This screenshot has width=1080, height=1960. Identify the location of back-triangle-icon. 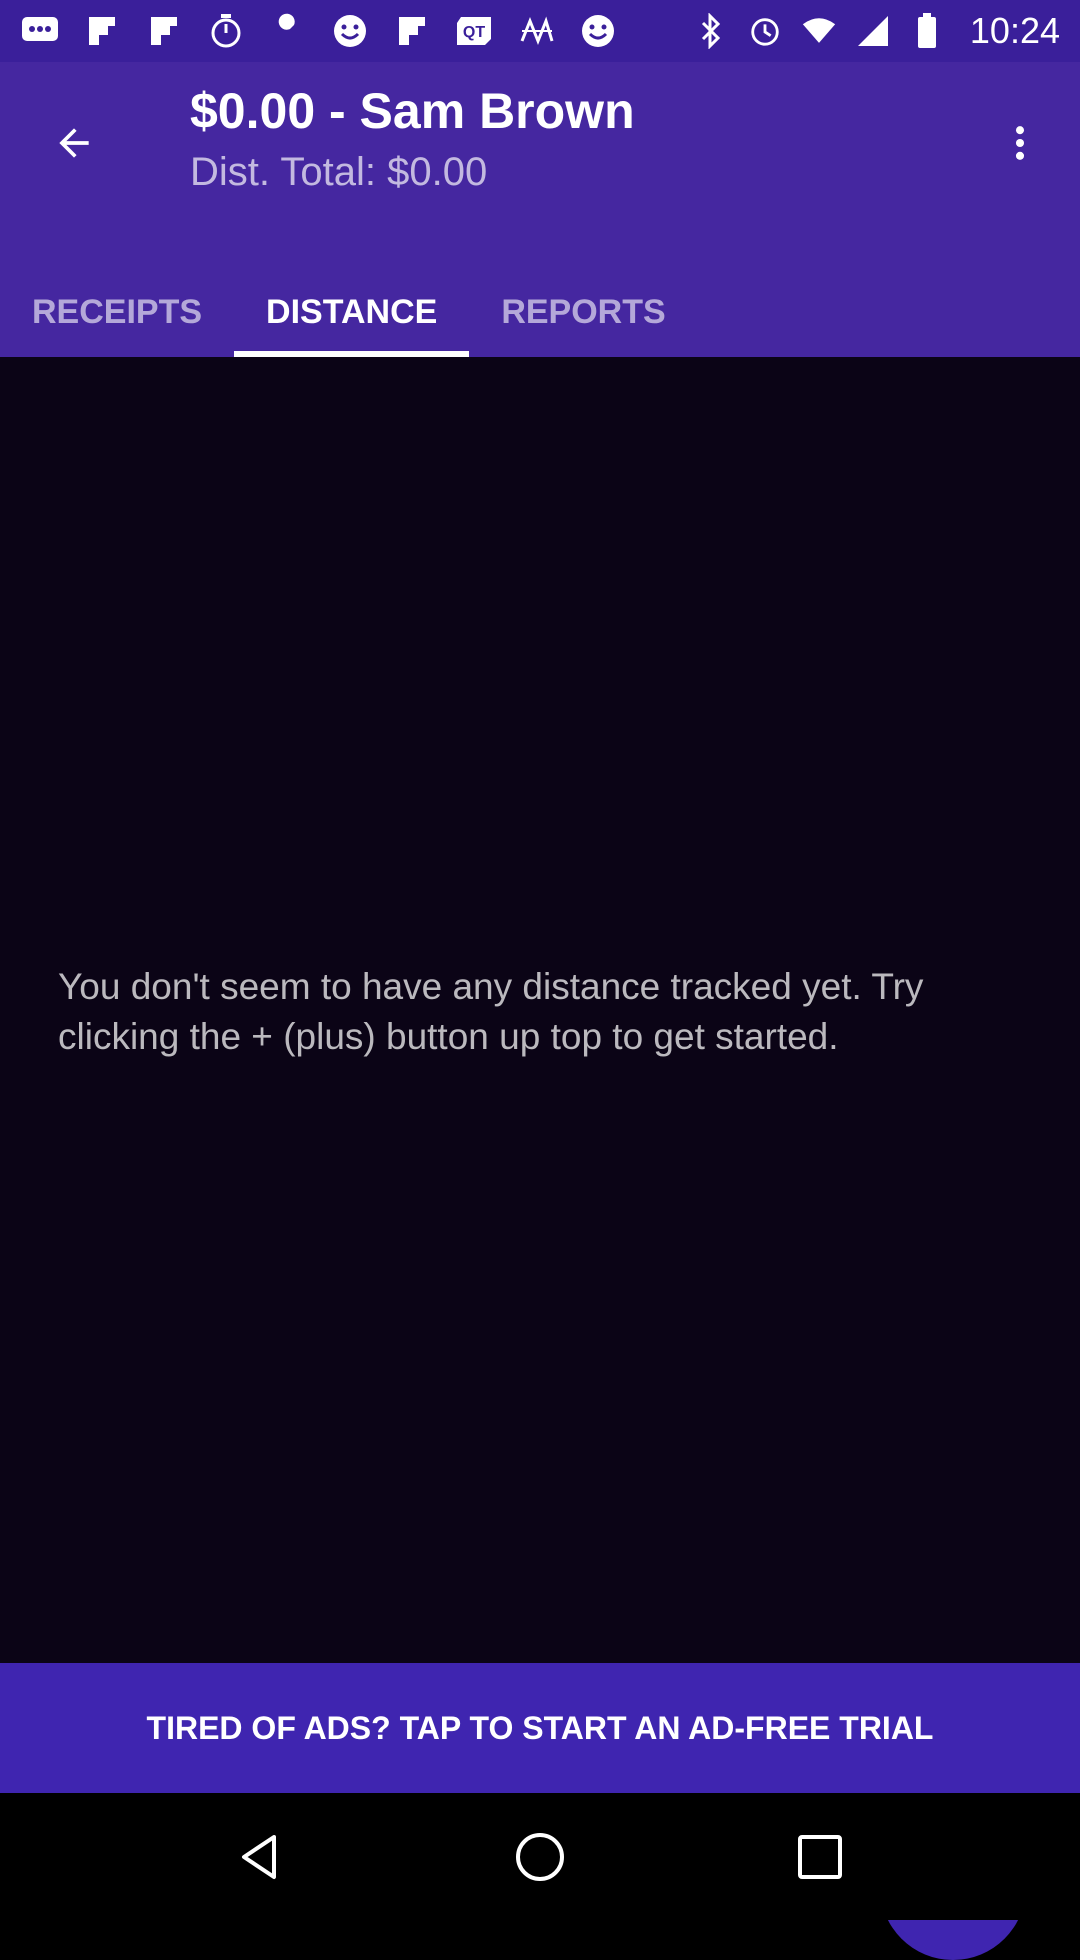
(259, 1856).